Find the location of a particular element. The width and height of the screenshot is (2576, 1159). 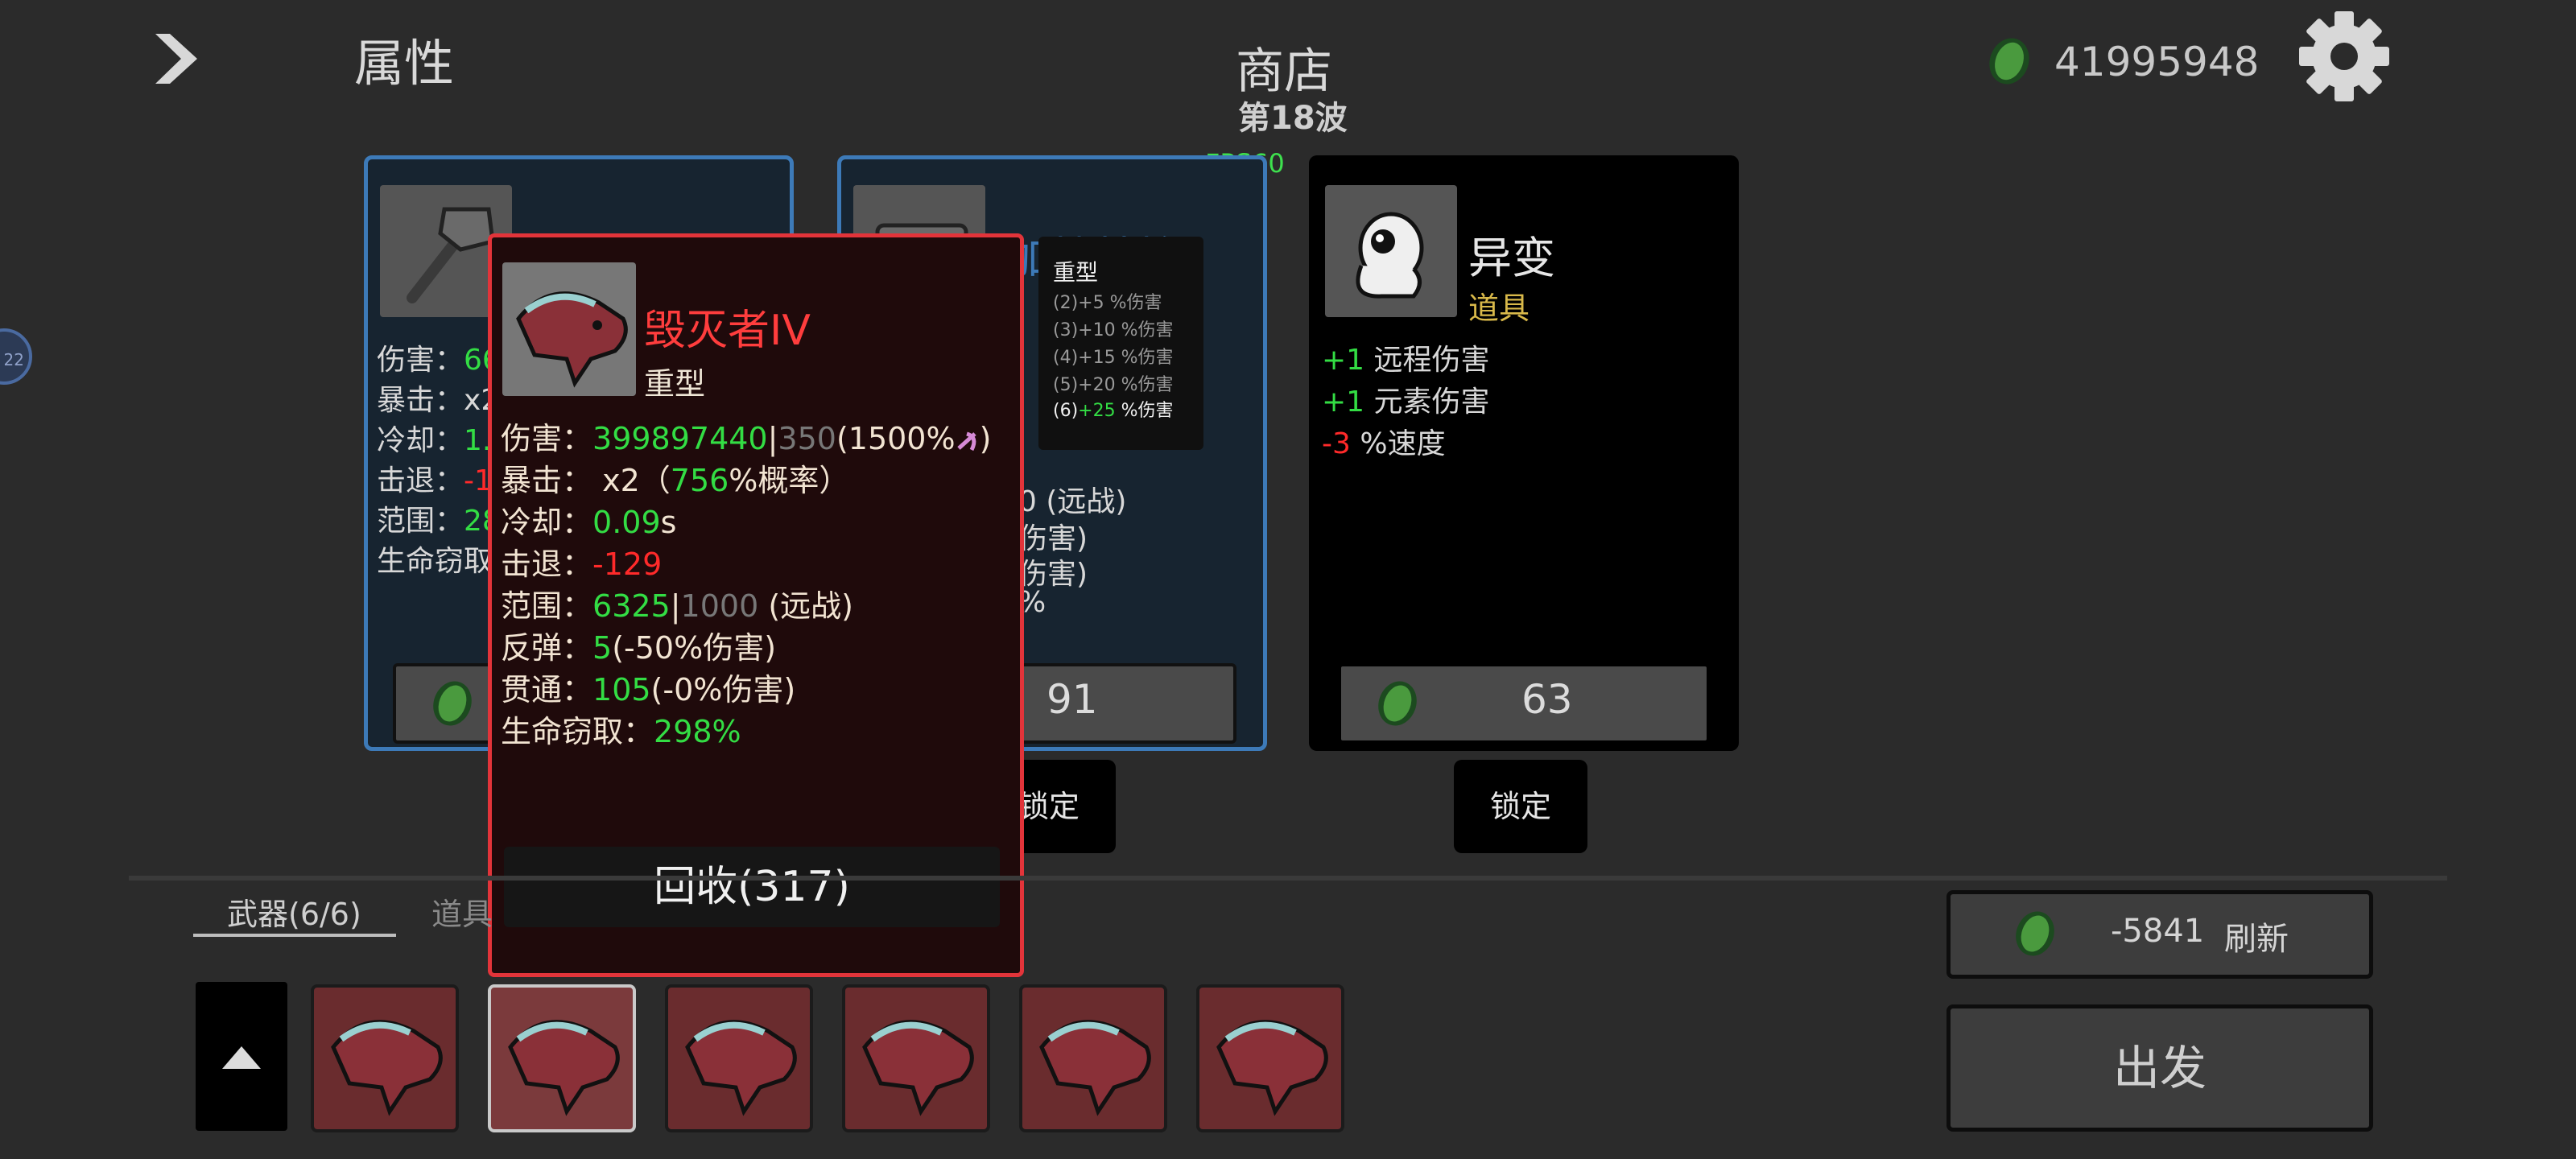

destroyer-thumbnail is located at coordinates (569, 329).